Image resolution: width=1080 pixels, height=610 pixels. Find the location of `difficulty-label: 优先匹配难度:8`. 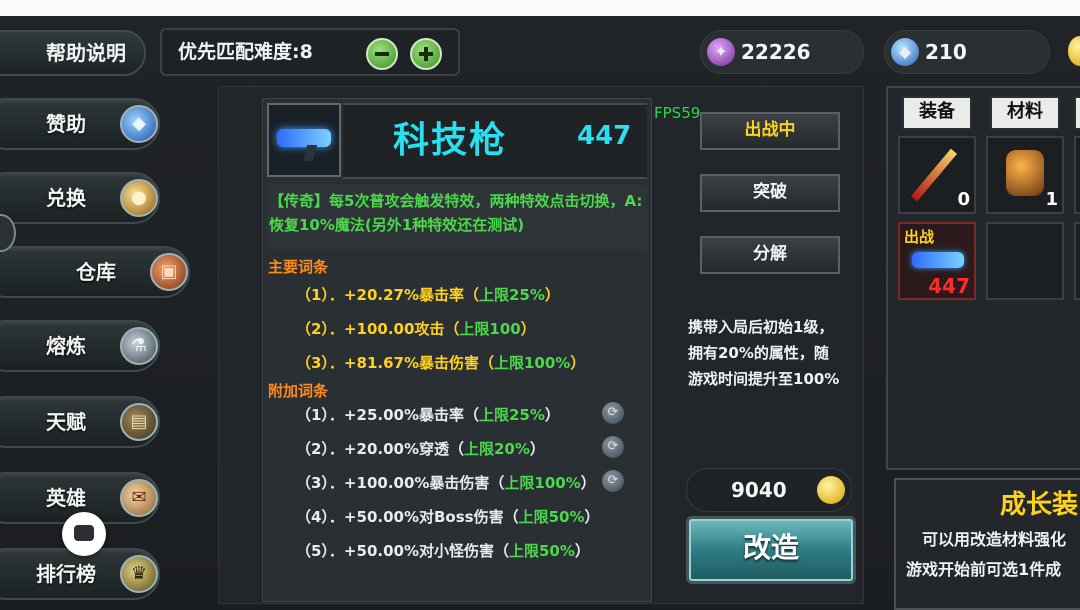

difficulty-label: 优先匹配难度:8 is located at coordinates (245, 52).